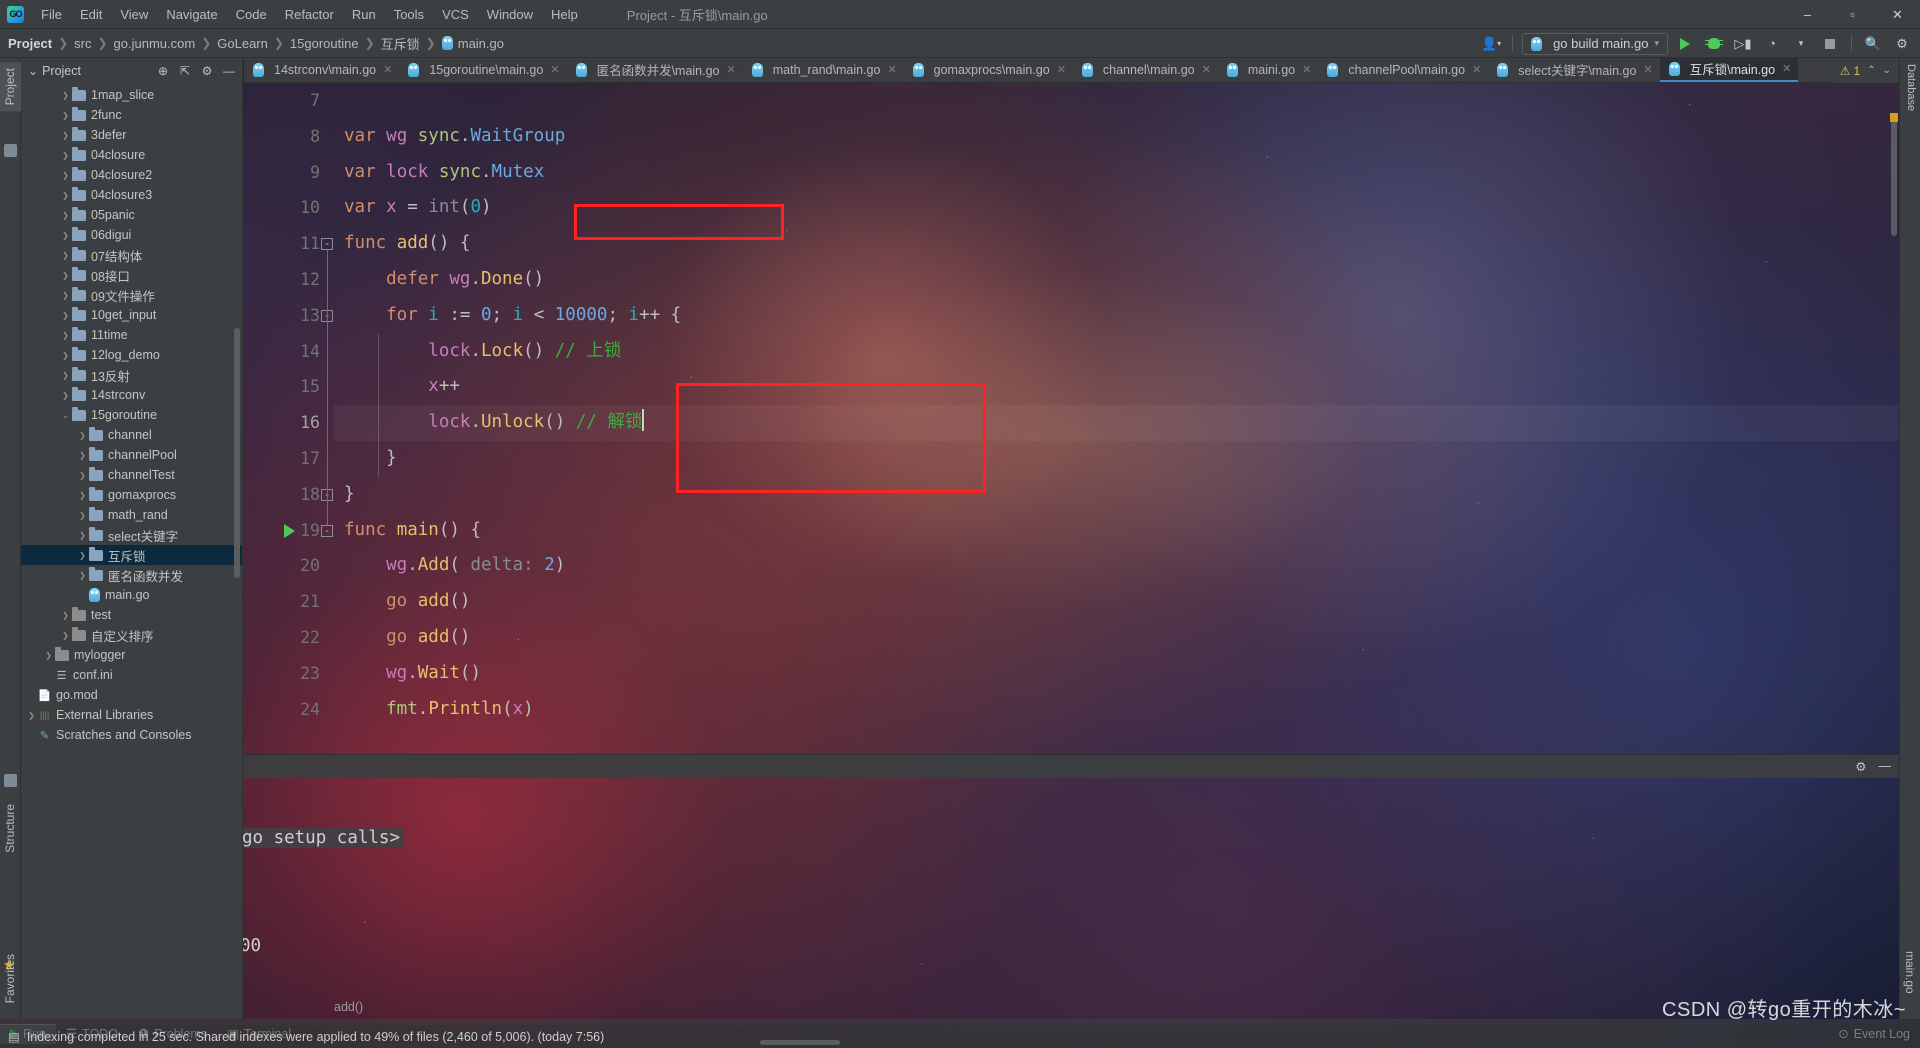 This screenshot has height=1048, width=1920. What do you see at coordinates (131, 515) in the screenshot?
I see `tree-node: ❯ math_rand` at bounding box center [131, 515].